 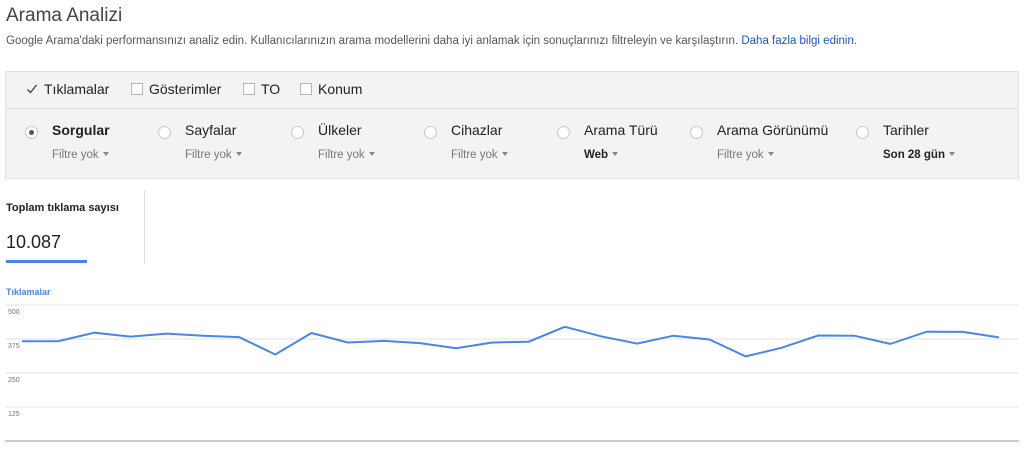 What do you see at coordinates (14, 414) in the screenshot?
I see `y-tick-label: 125` at bounding box center [14, 414].